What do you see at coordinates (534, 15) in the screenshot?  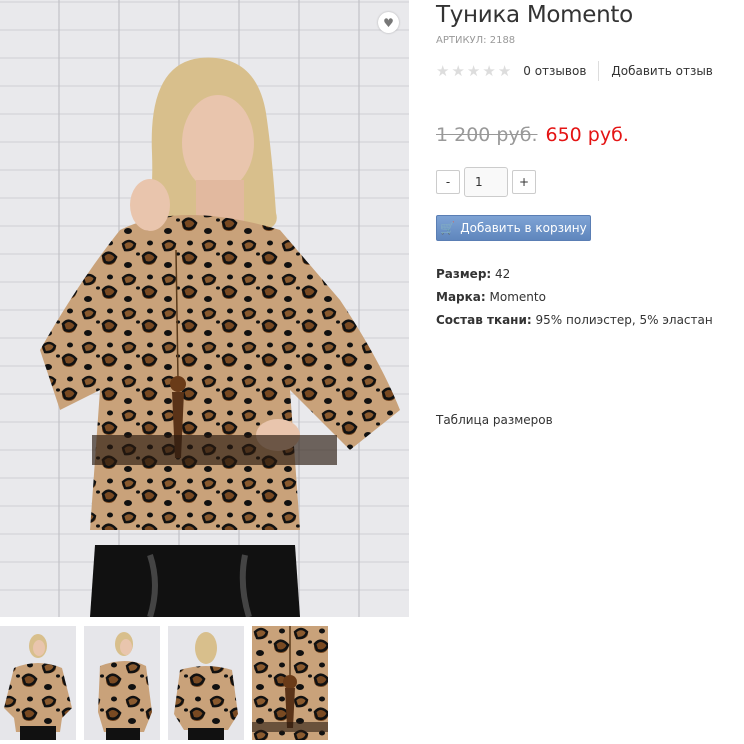 I see `product-title: Туника Momento` at bounding box center [534, 15].